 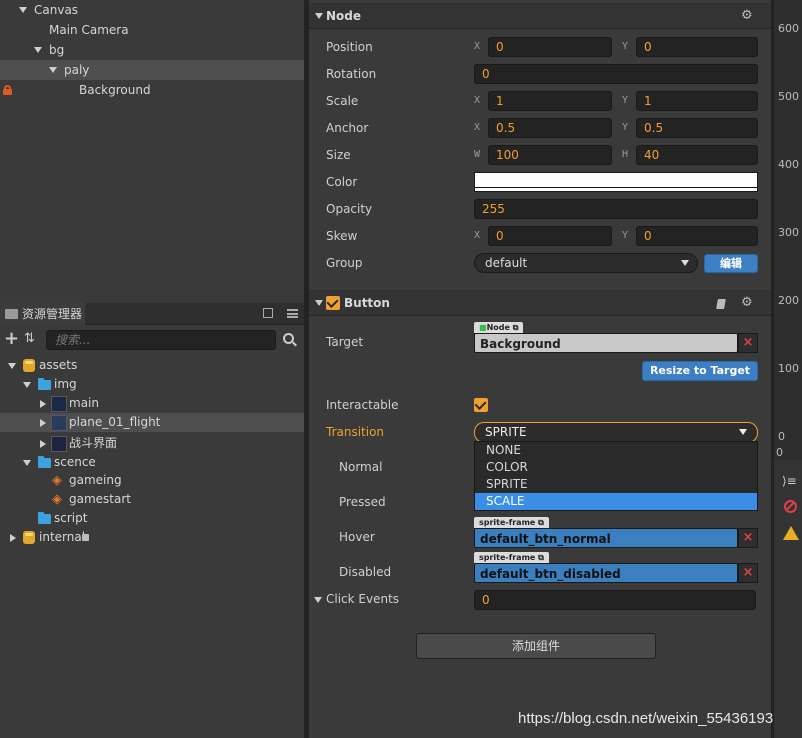 What do you see at coordinates (606, 538) in the screenshot?
I see `hover-sprite-field: default_btn_normal` at bounding box center [606, 538].